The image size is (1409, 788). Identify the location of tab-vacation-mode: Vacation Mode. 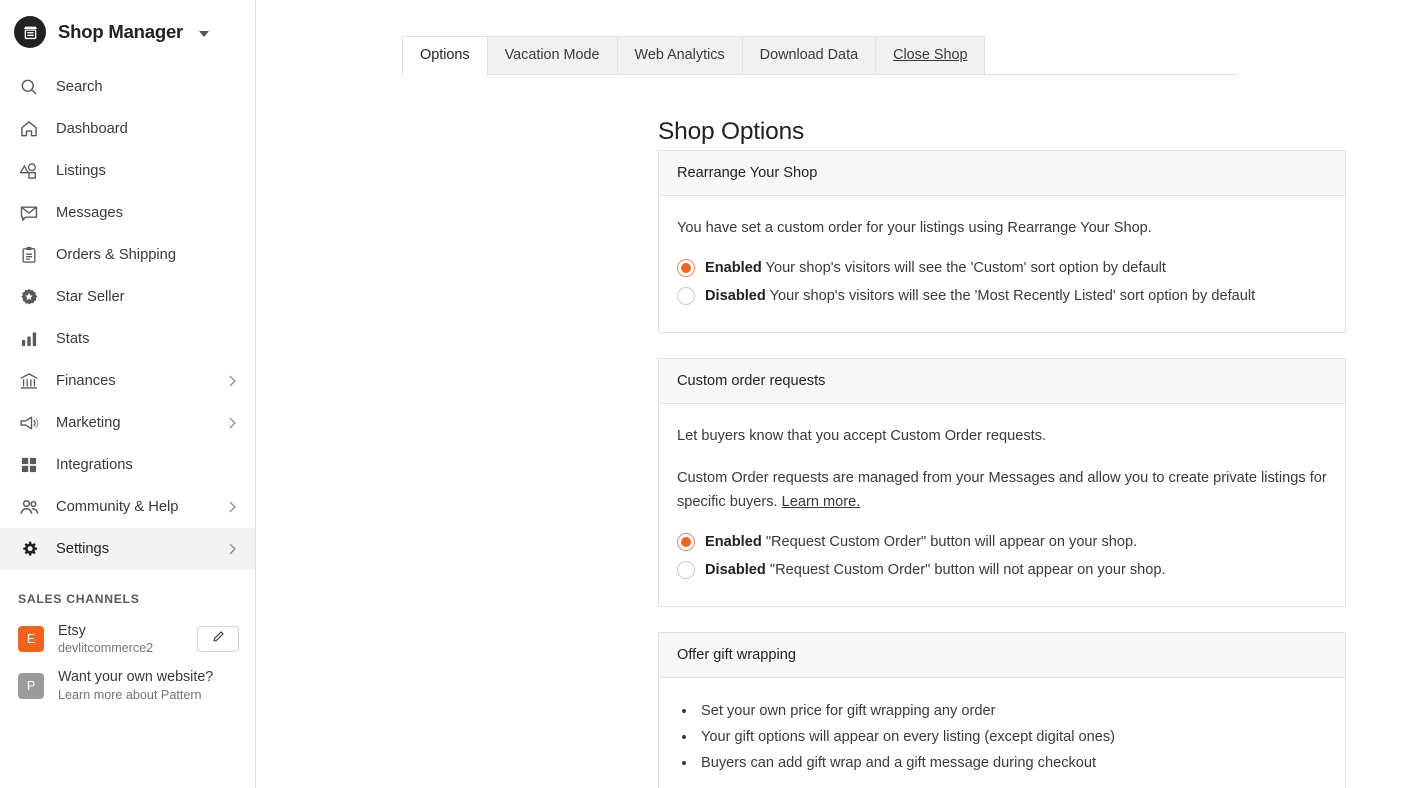
(552, 55).